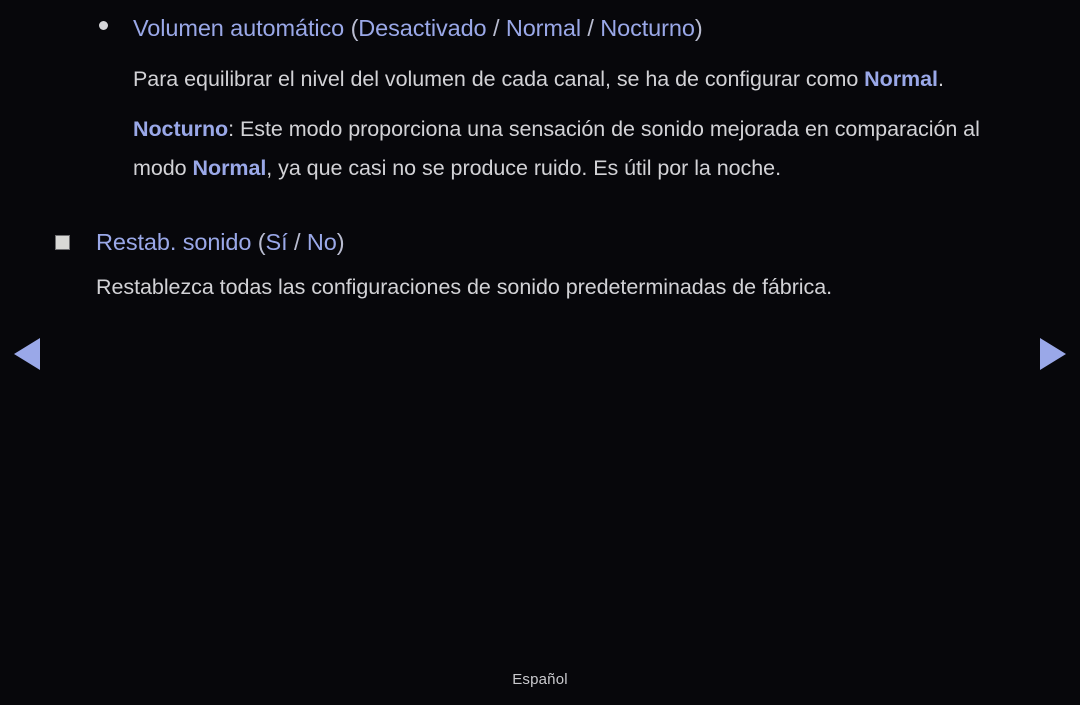 The height and width of the screenshot is (705, 1080). I want to click on section-option-si: Sí, so click(277, 242).